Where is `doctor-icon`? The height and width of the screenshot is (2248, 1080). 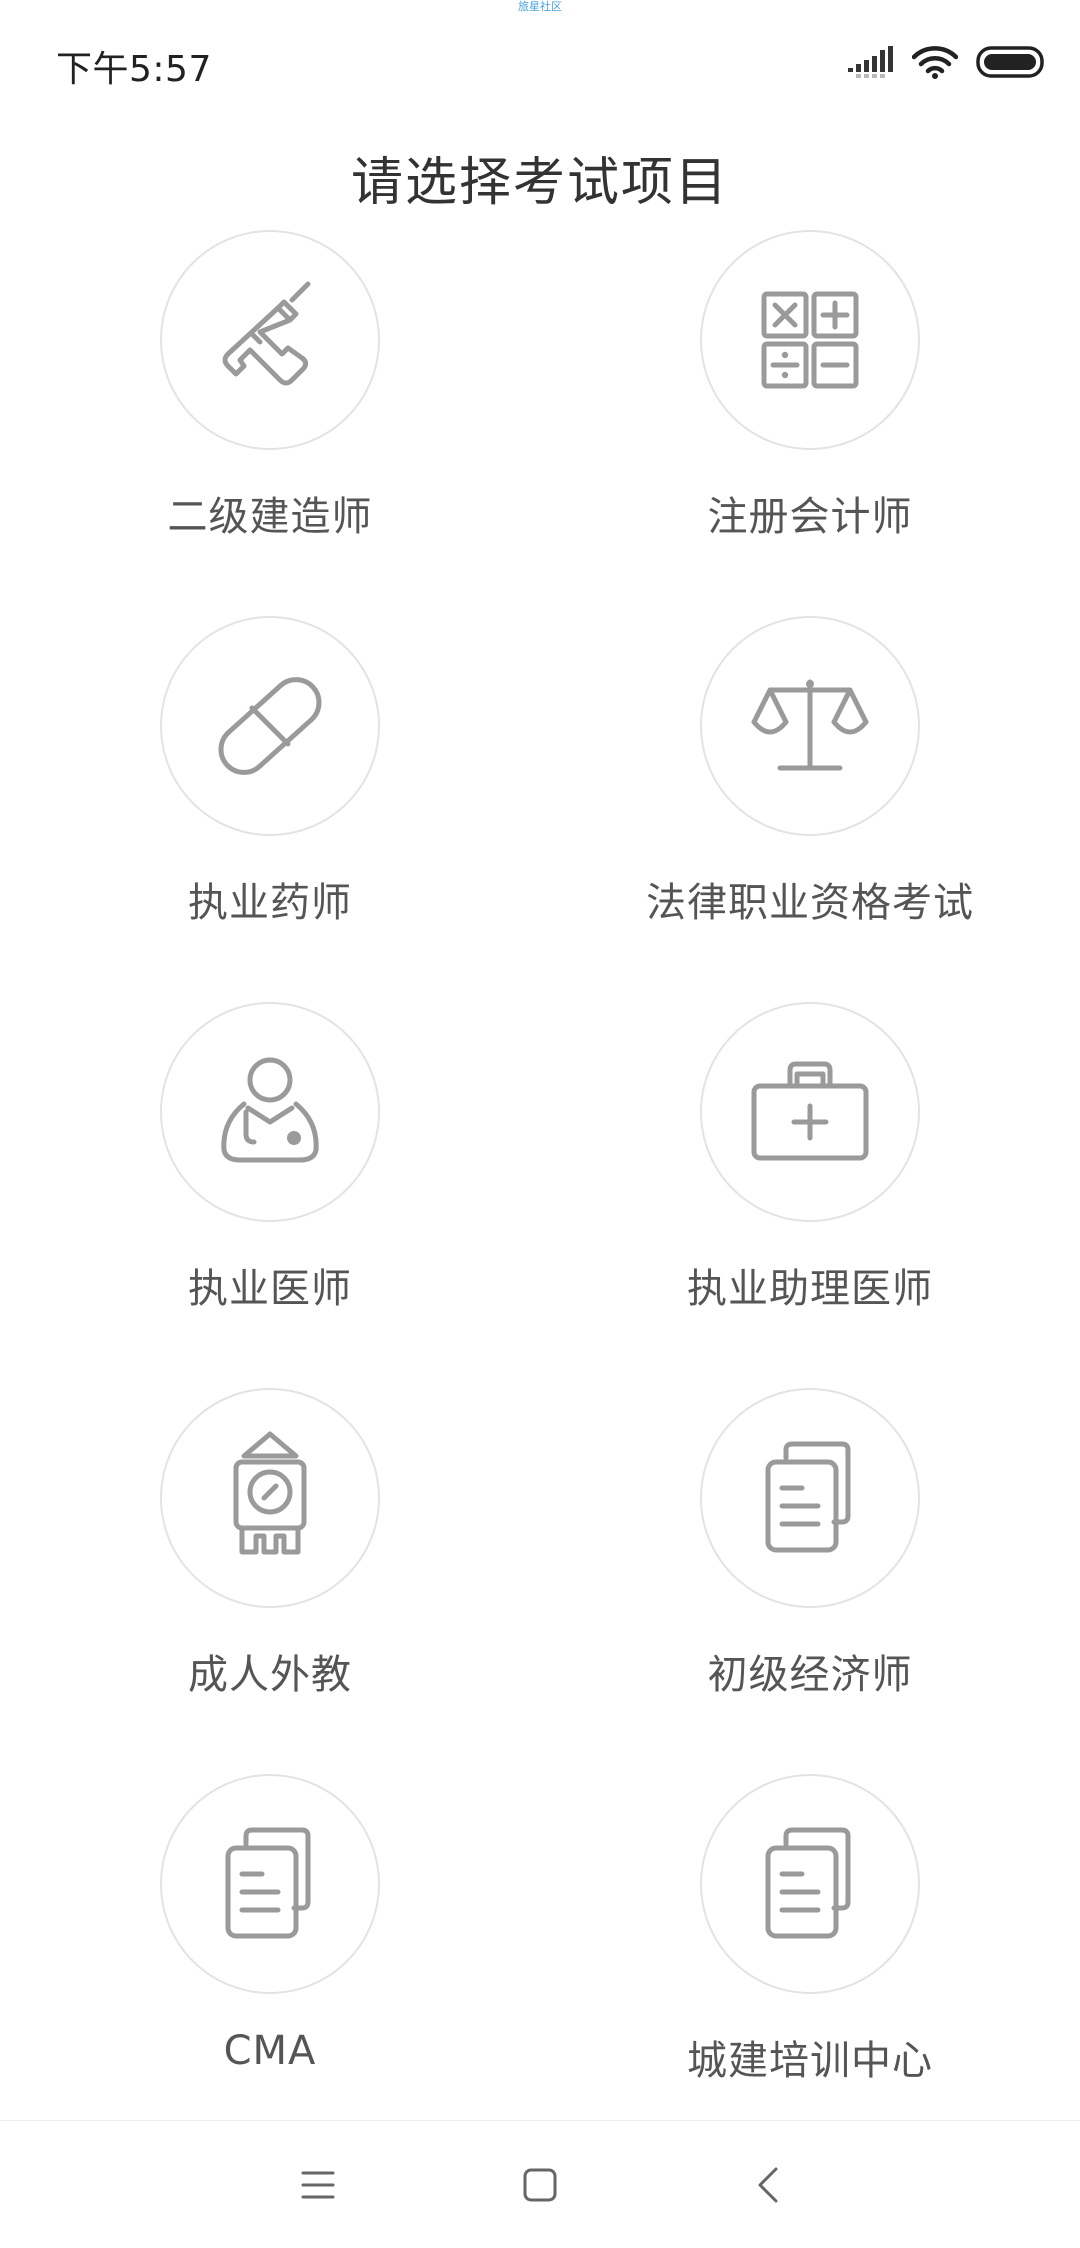
doctor-icon is located at coordinates (270, 1110).